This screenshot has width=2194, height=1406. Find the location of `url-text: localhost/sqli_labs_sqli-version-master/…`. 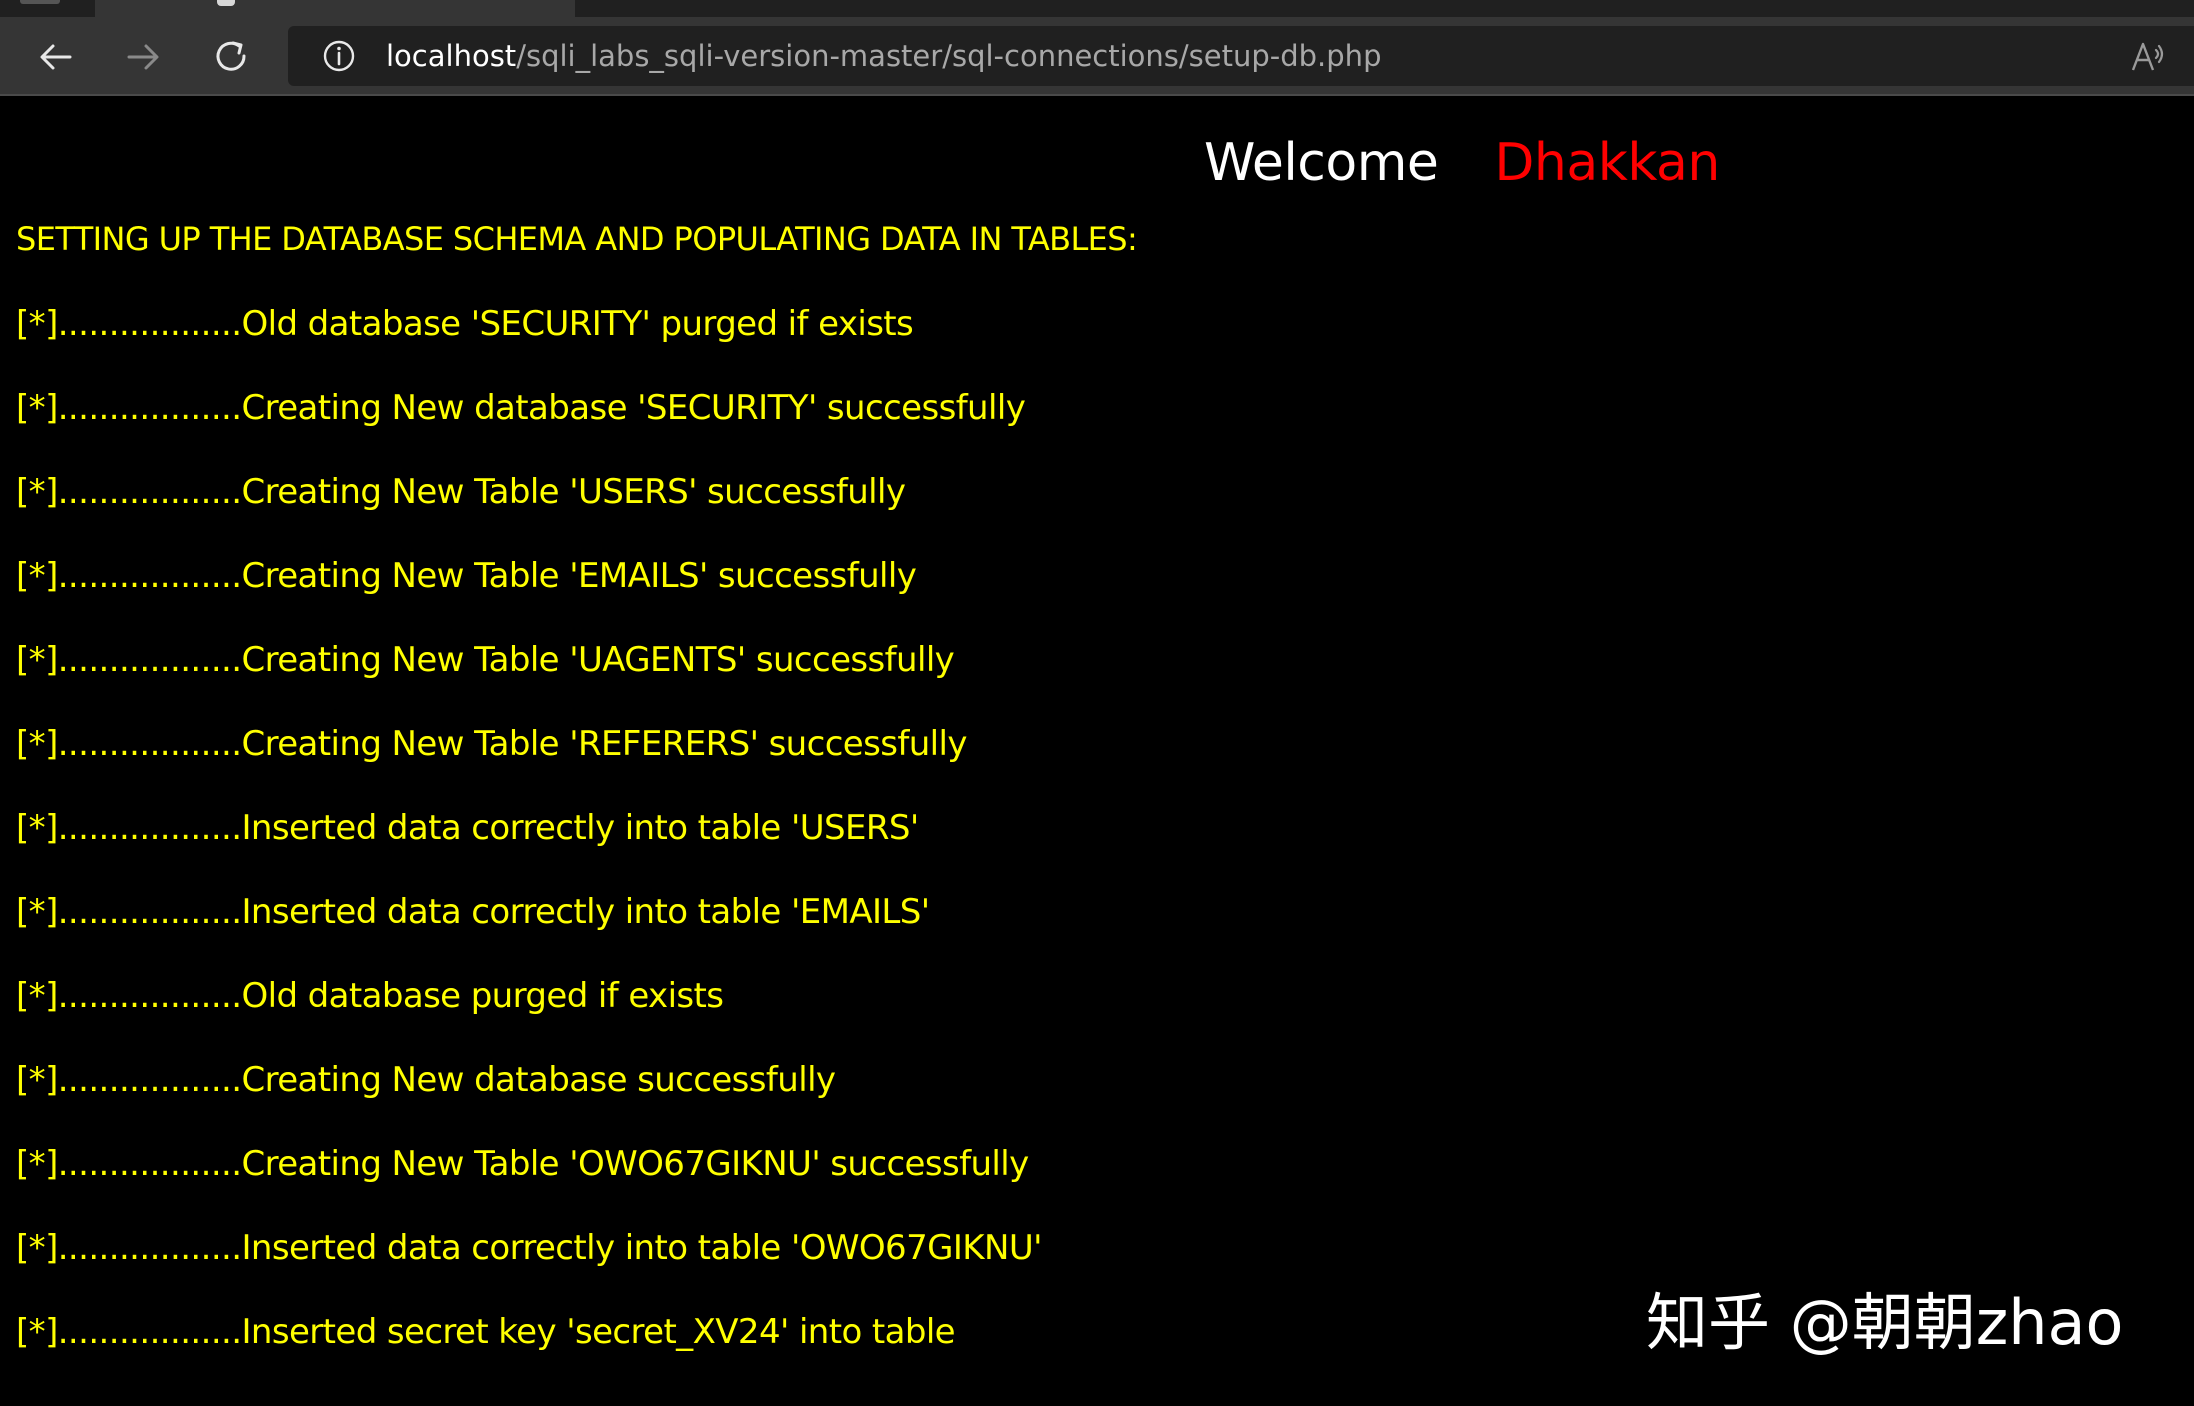

url-text: localhost/sqli_labs_sqli-version-master/… is located at coordinates (883, 56).